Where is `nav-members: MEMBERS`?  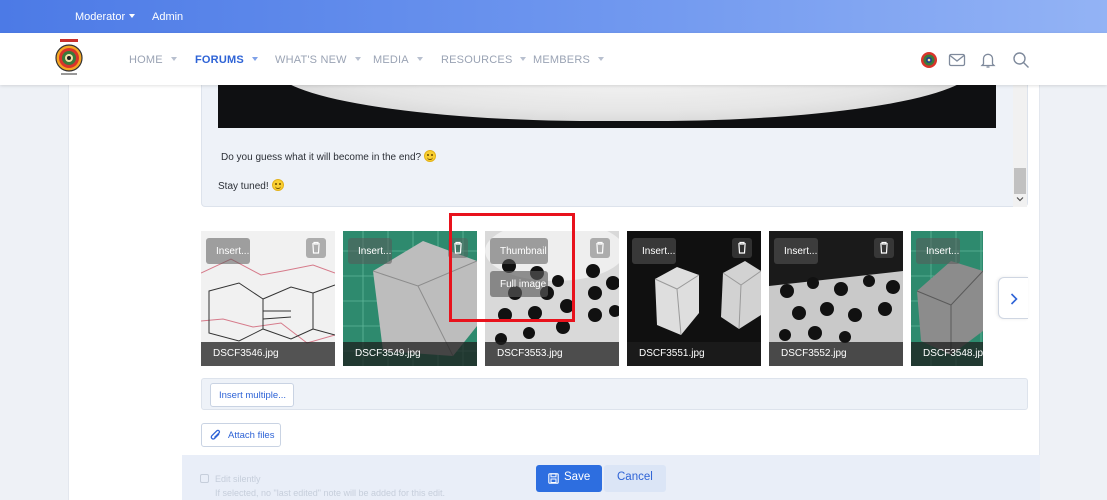
nav-members: MEMBERS is located at coordinates (569, 60).